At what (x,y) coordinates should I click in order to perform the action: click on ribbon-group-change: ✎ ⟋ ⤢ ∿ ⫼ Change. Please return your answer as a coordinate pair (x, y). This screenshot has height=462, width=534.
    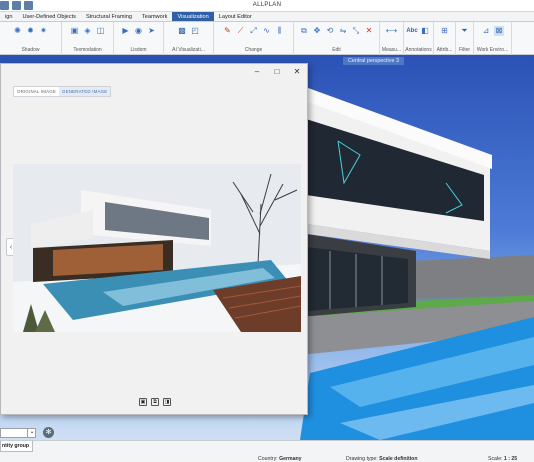
    Looking at the image, I should click on (254, 38).